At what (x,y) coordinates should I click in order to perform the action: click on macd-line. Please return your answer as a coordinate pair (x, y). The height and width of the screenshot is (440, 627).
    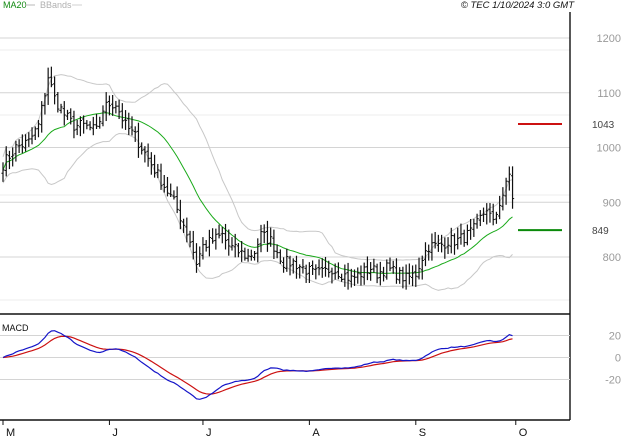
    Looking at the image, I should click on (257, 365).